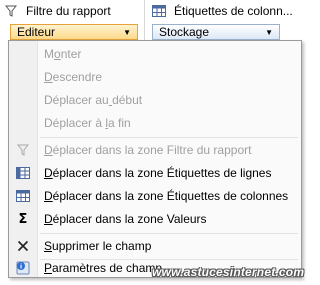 This screenshot has height=285, width=320. I want to click on row-labels-icon, so click(23, 173).